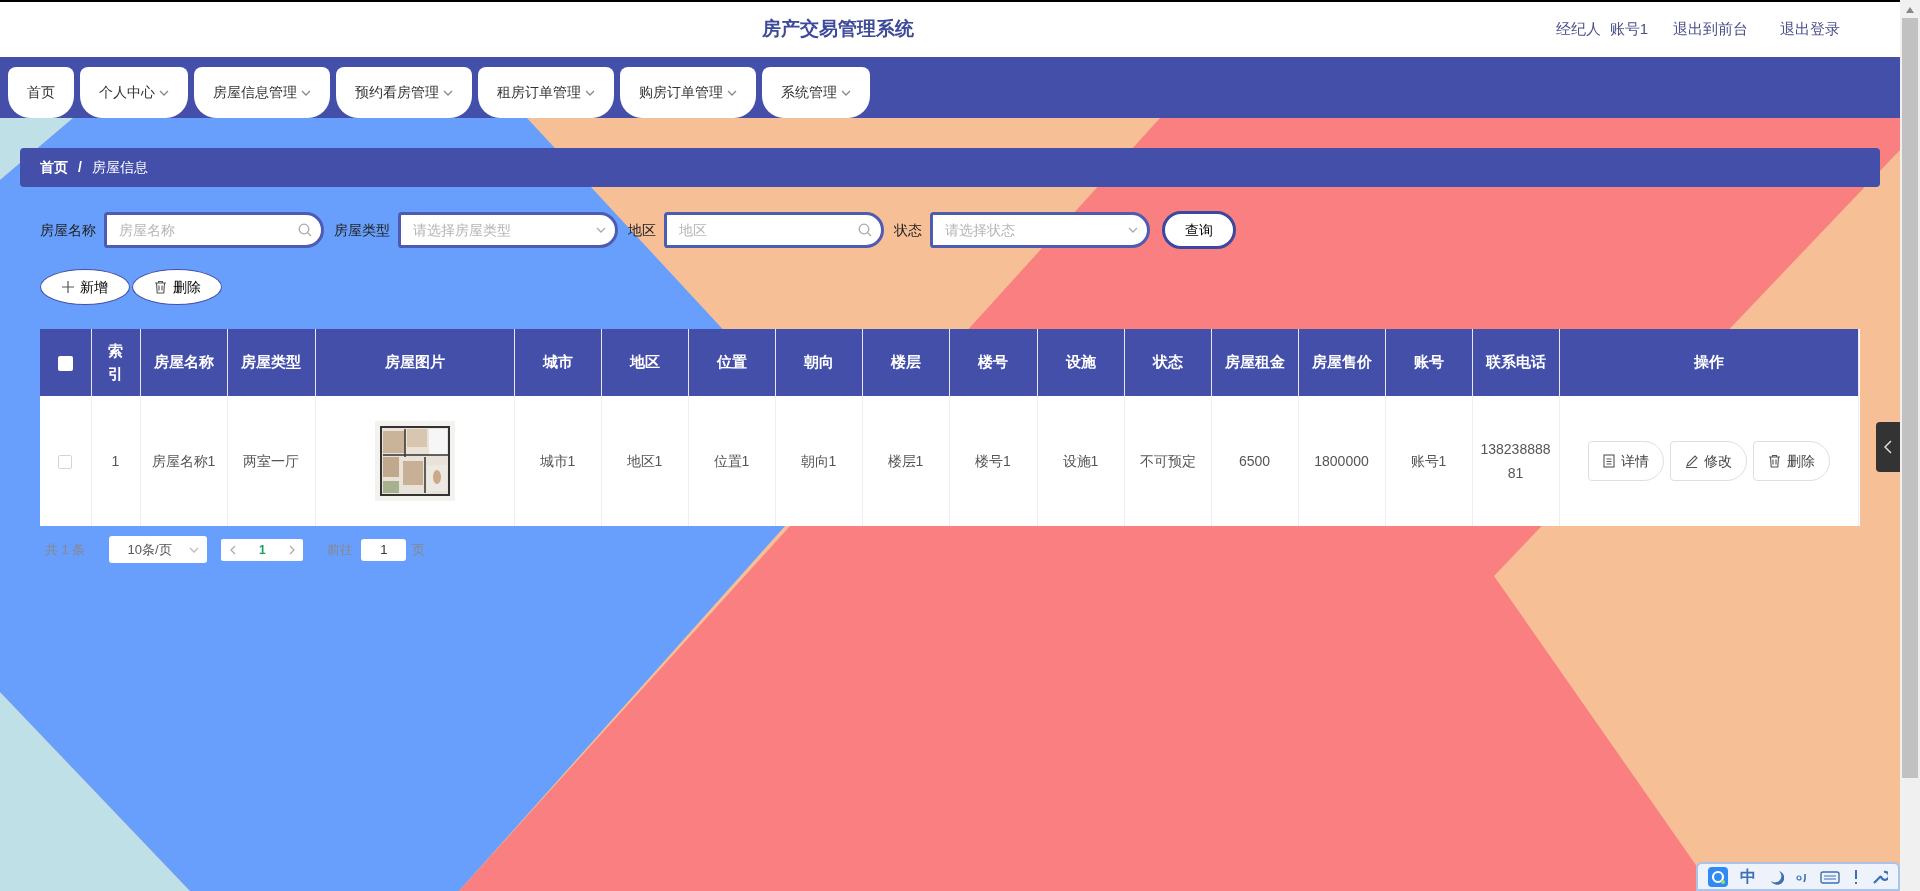  Describe the element at coordinates (818, 362) in the screenshot. I see `column-header: 朝向` at that location.